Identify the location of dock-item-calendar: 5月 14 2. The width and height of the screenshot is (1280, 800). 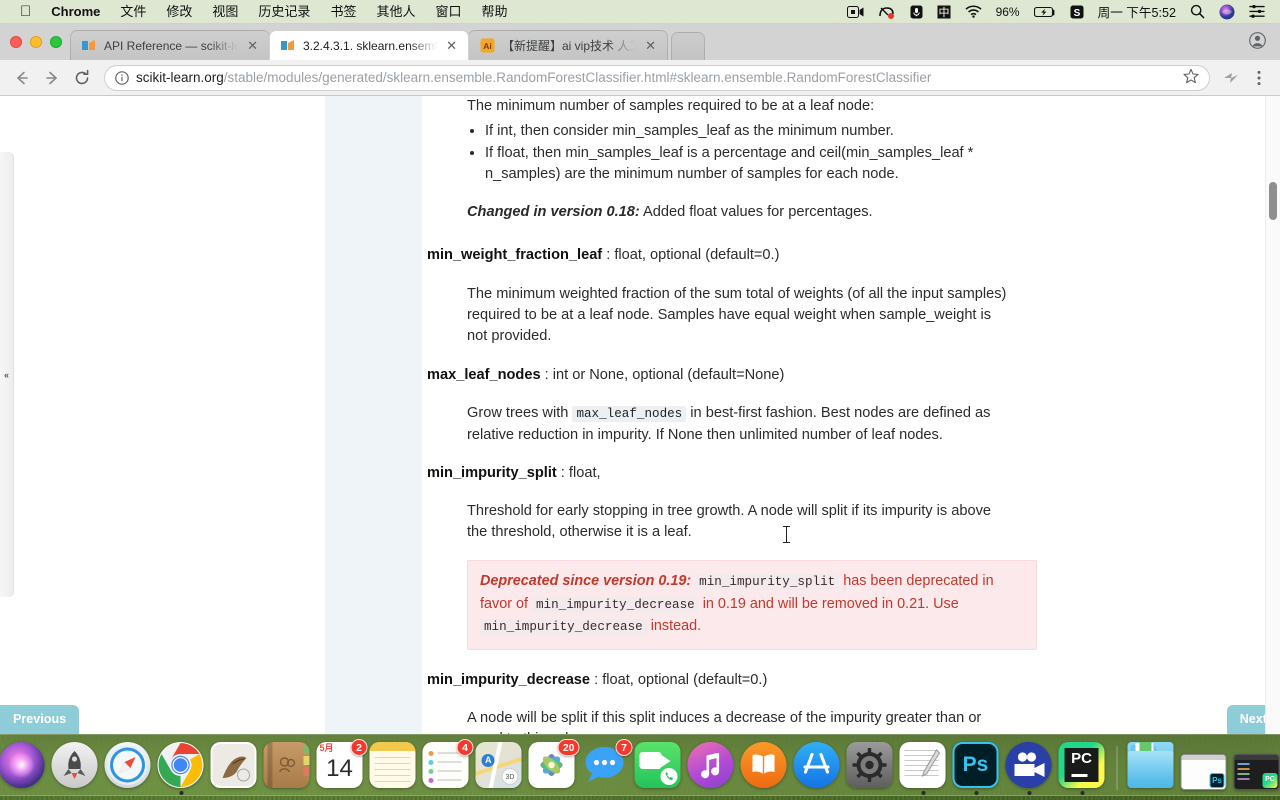
(342, 764).